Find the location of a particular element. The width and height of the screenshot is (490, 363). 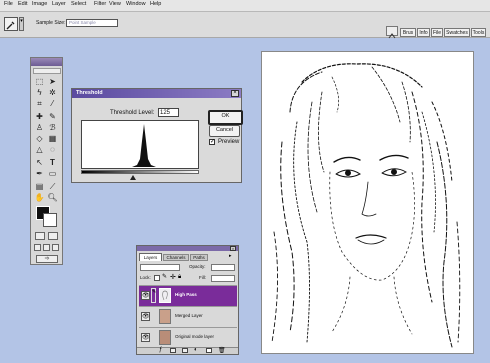

path-selection-tool-icon: ↖ is located at coordinates (39, 162).